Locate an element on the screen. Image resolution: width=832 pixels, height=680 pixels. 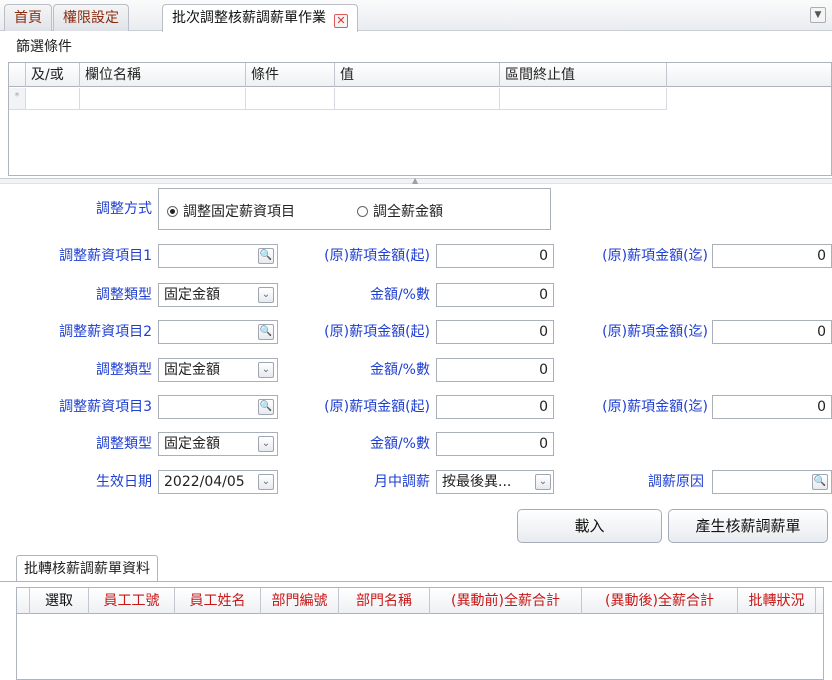
amount3-label: 金額/%數 is located at coordinates (399, 444).